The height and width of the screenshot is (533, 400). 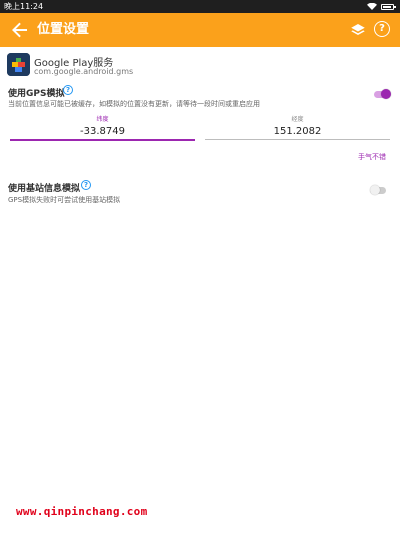 What do you see at coordinates (20, 30) in the screenshot?
I see `back-arrow-icon` at bounding box center [20, 30].